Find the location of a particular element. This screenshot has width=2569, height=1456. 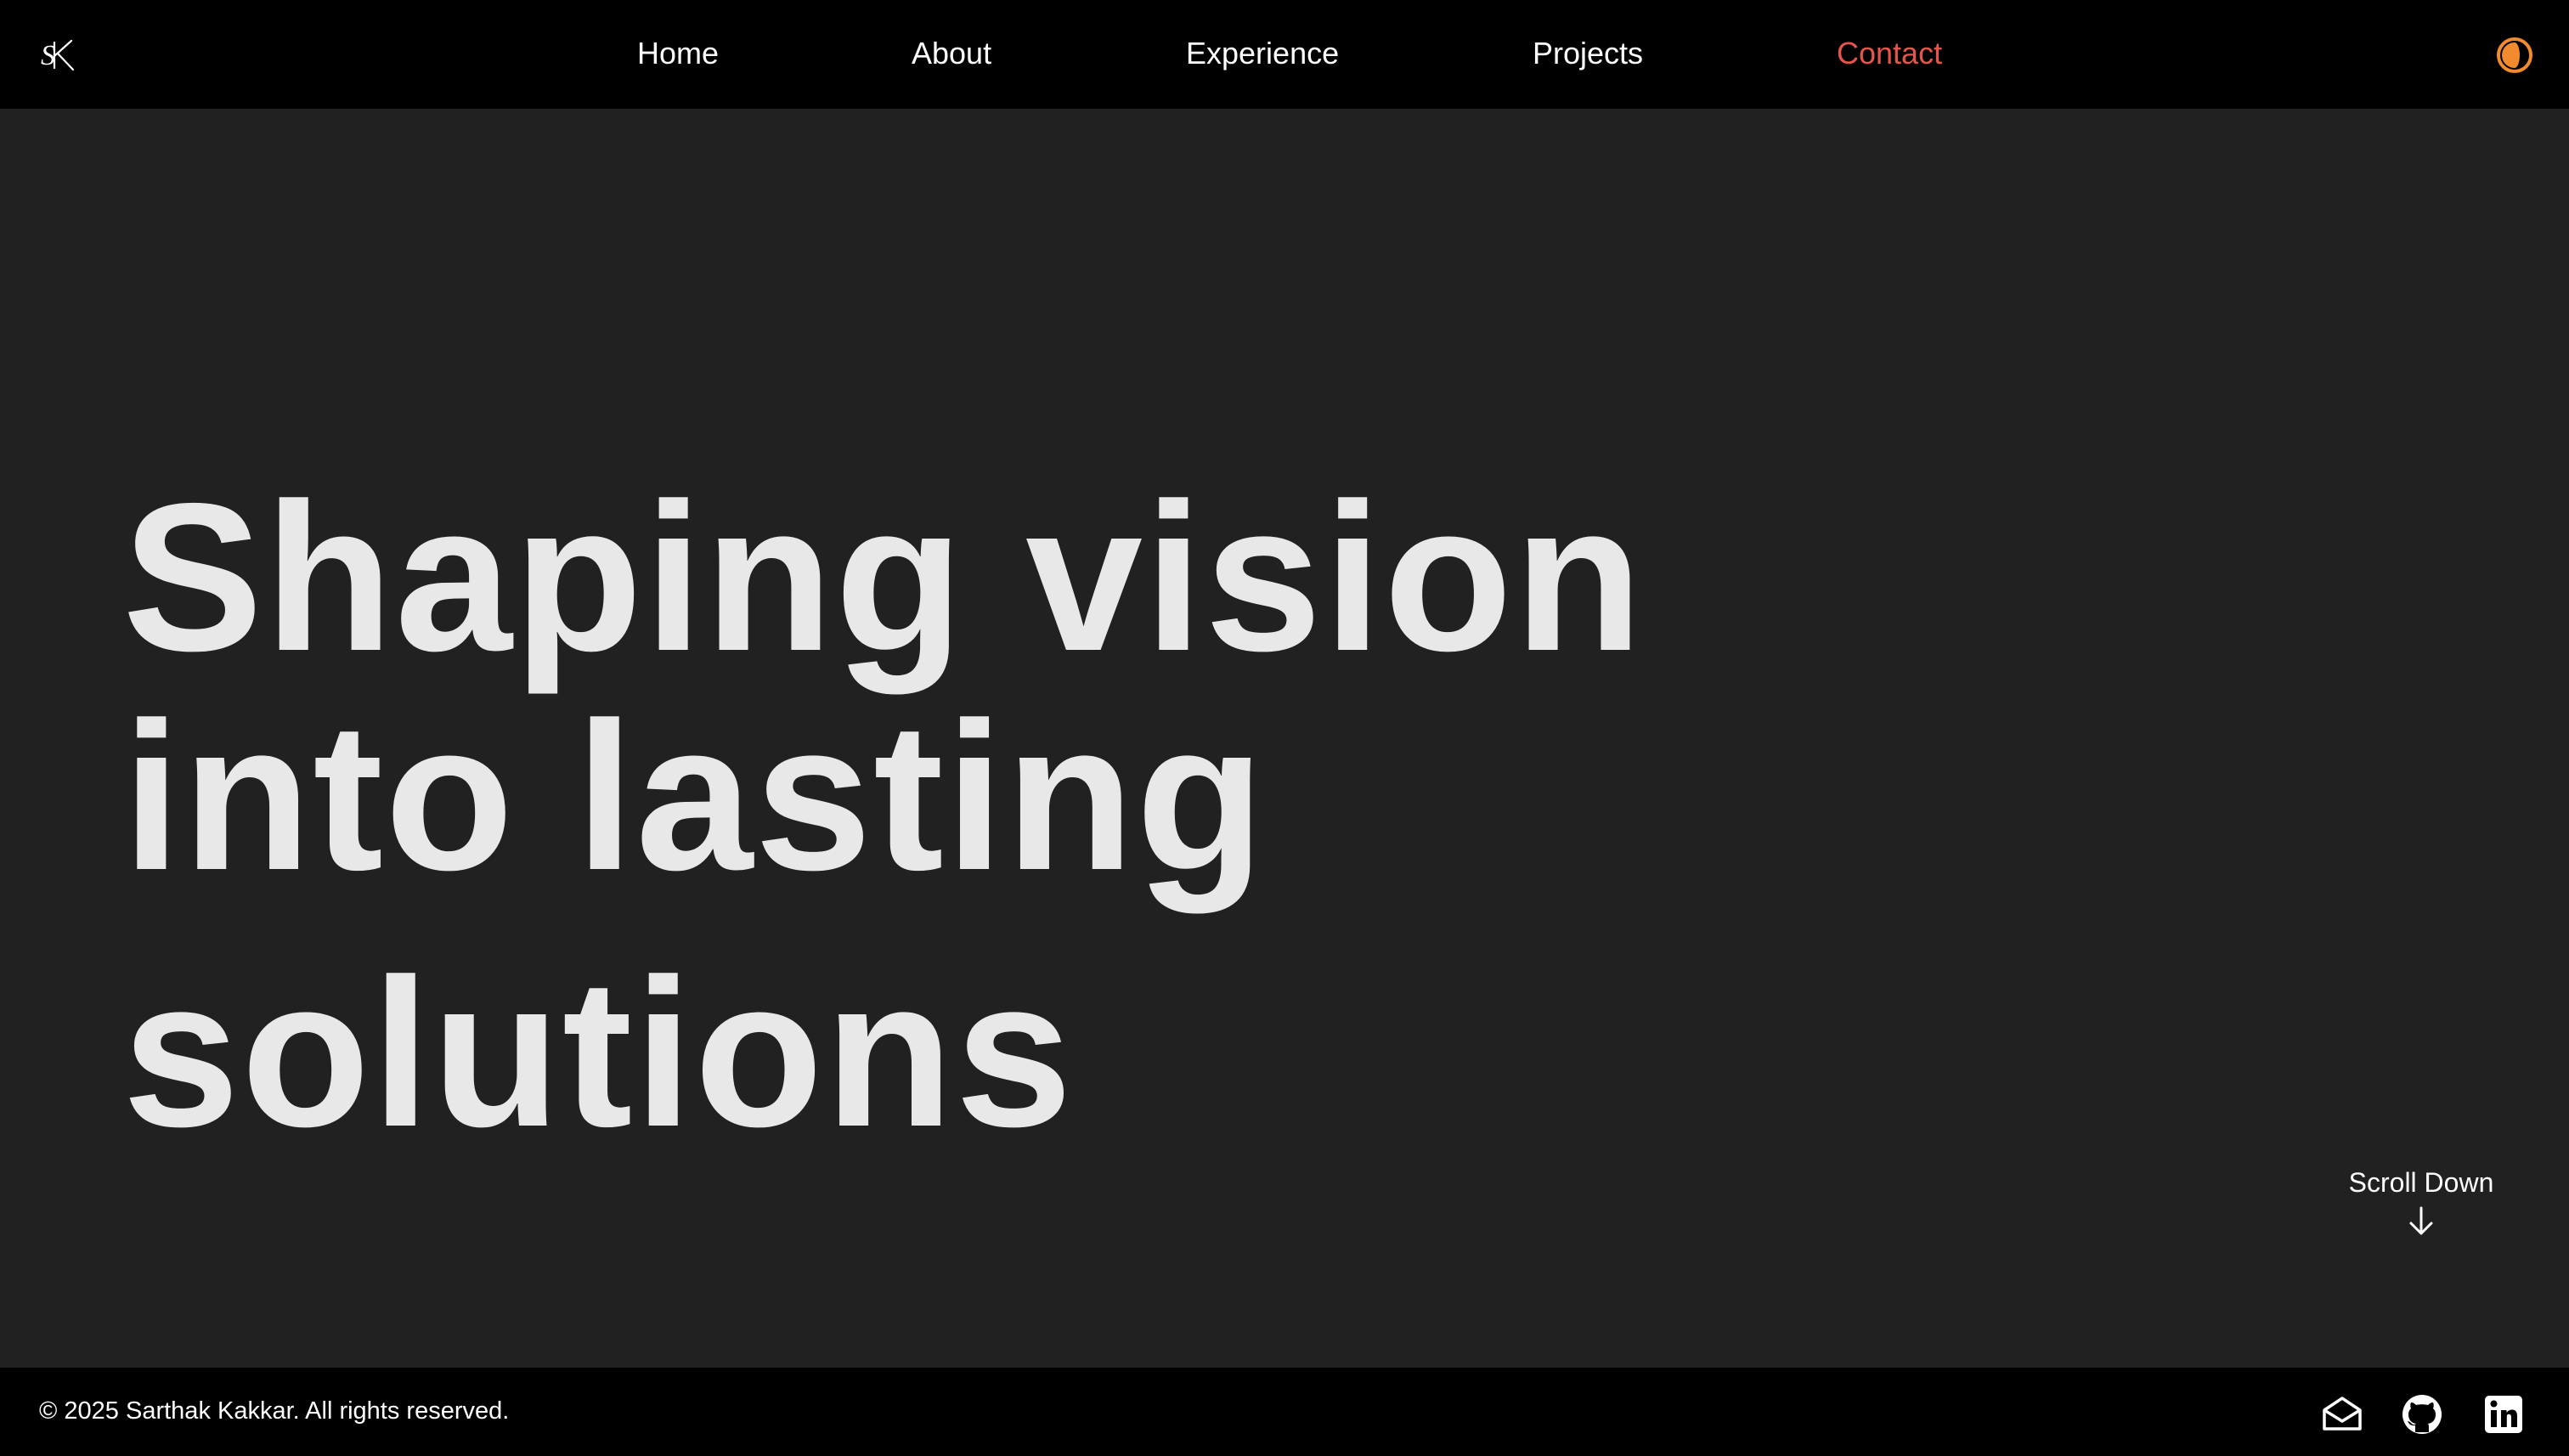

github-icon is located at coordinates (2422, 1415).